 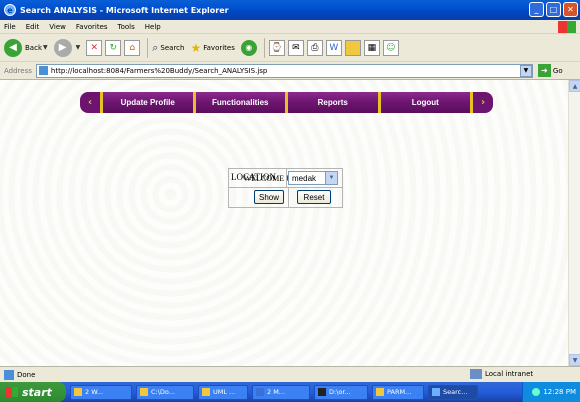 What do you see at coordinates (304, 178) in the screenshot?
I see `location-selected-value: medak` at bounding box center [304, 178].